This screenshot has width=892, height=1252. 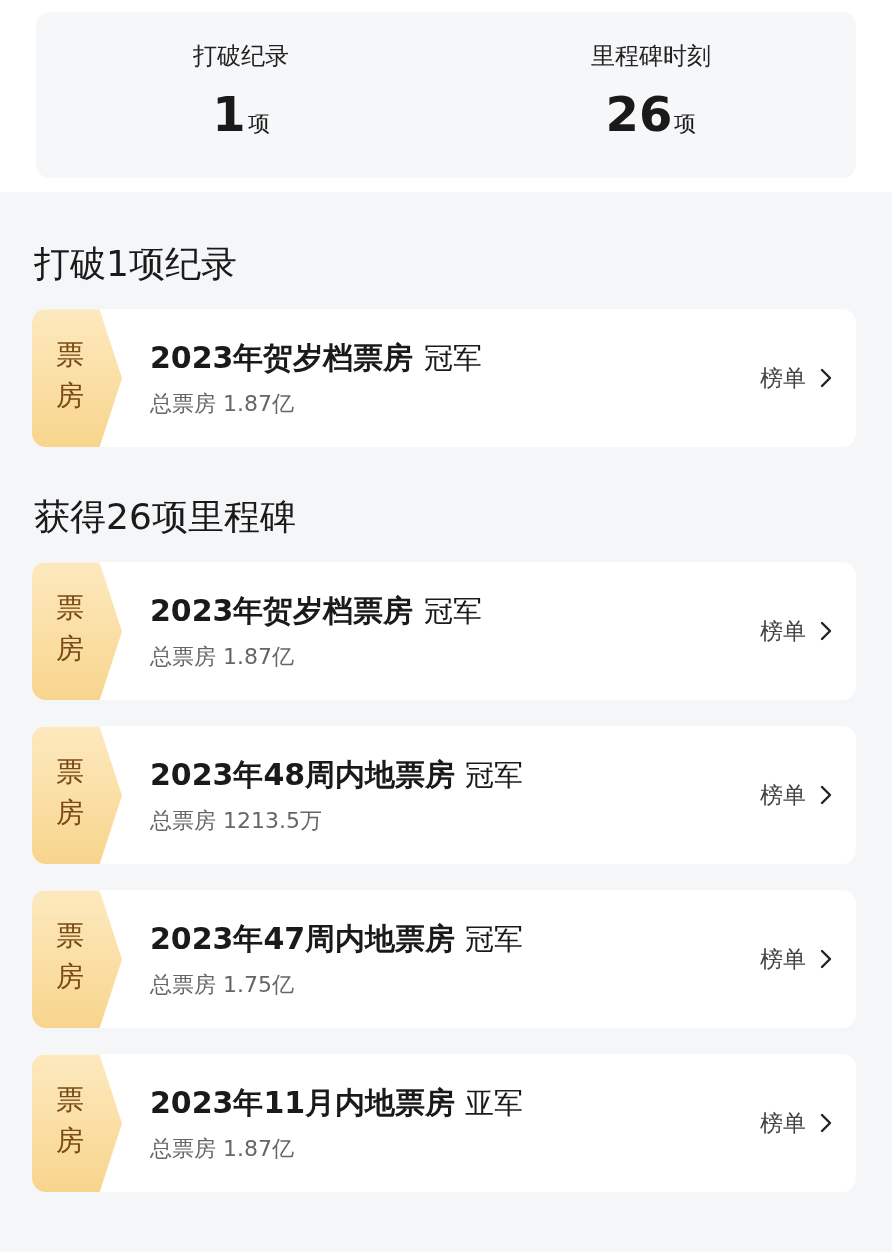 I want to click on box-office-total: 总票房 1.75亿, so click(x=222, y=984).